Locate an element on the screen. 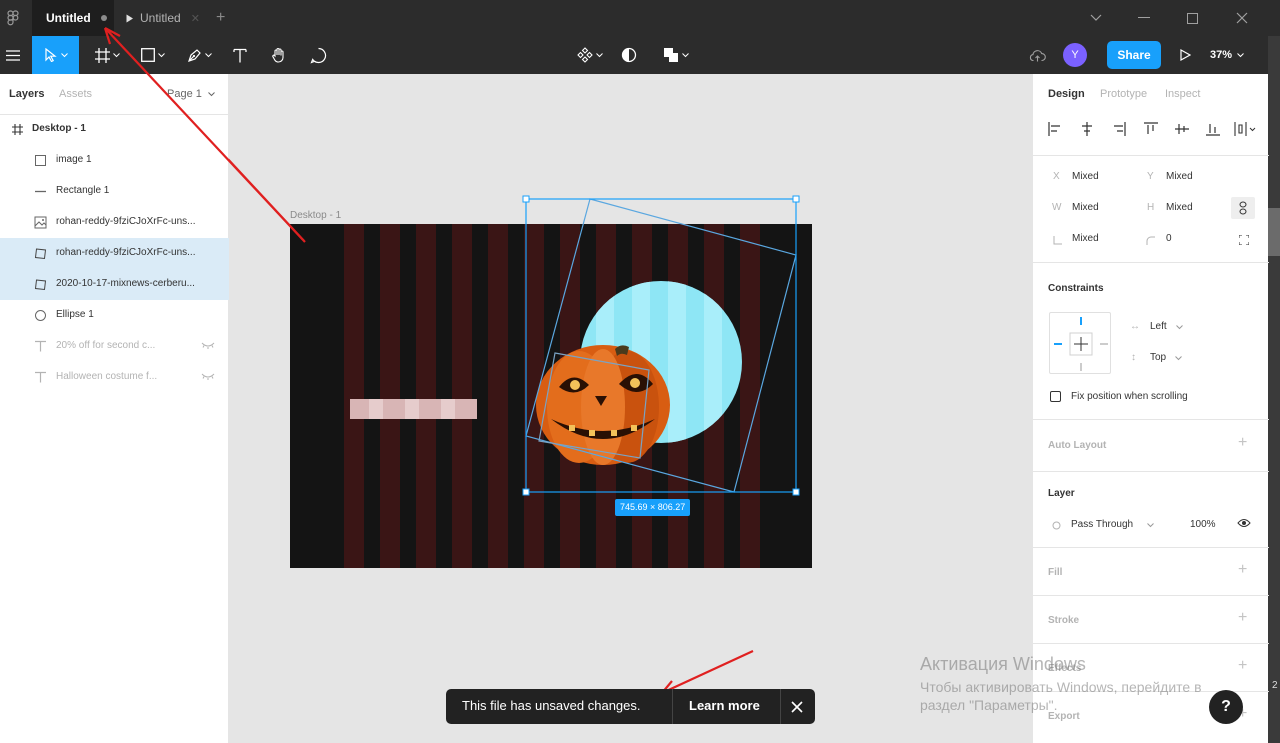  alignment-row is located at coordinates (1151, 135).